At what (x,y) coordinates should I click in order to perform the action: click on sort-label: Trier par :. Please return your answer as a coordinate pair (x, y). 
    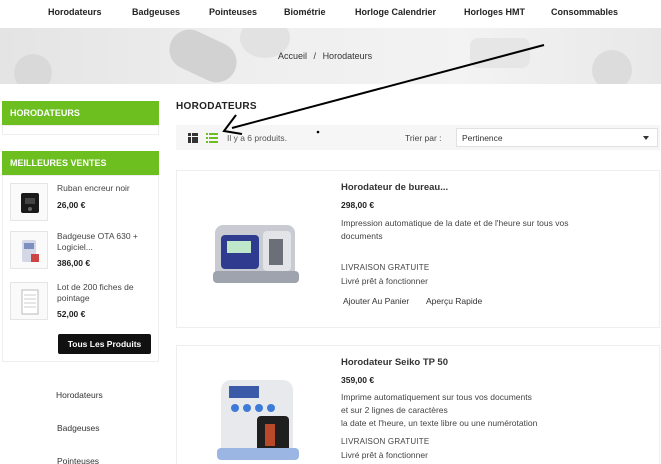
    Looking at the image, I should click on (423, 138).